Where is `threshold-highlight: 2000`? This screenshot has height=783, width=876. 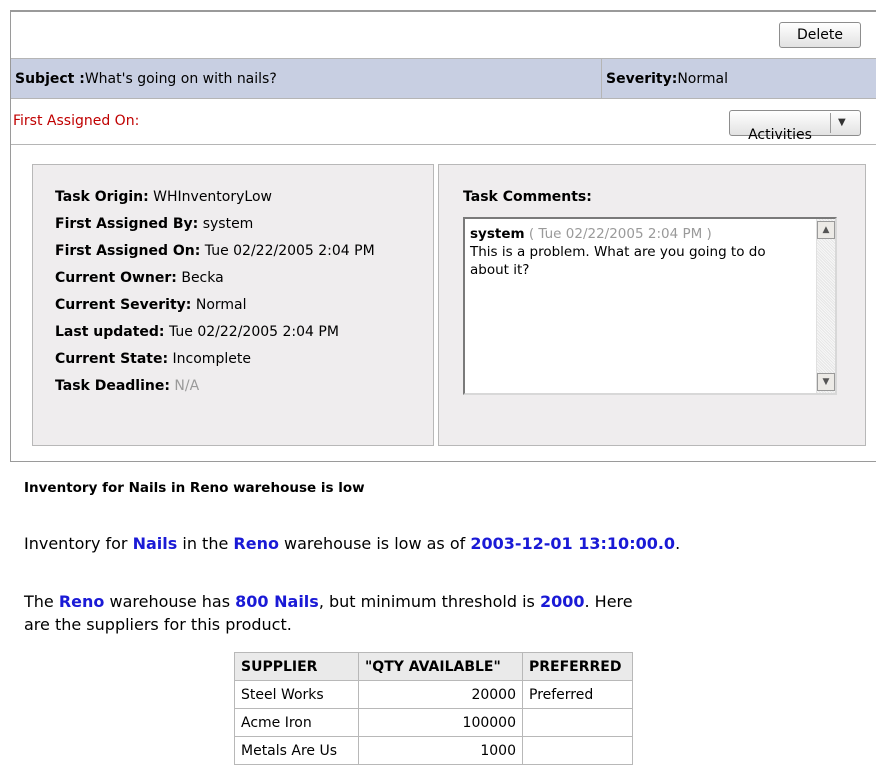 threshold-highlight: 2000 is located at coordinates (562, 601).